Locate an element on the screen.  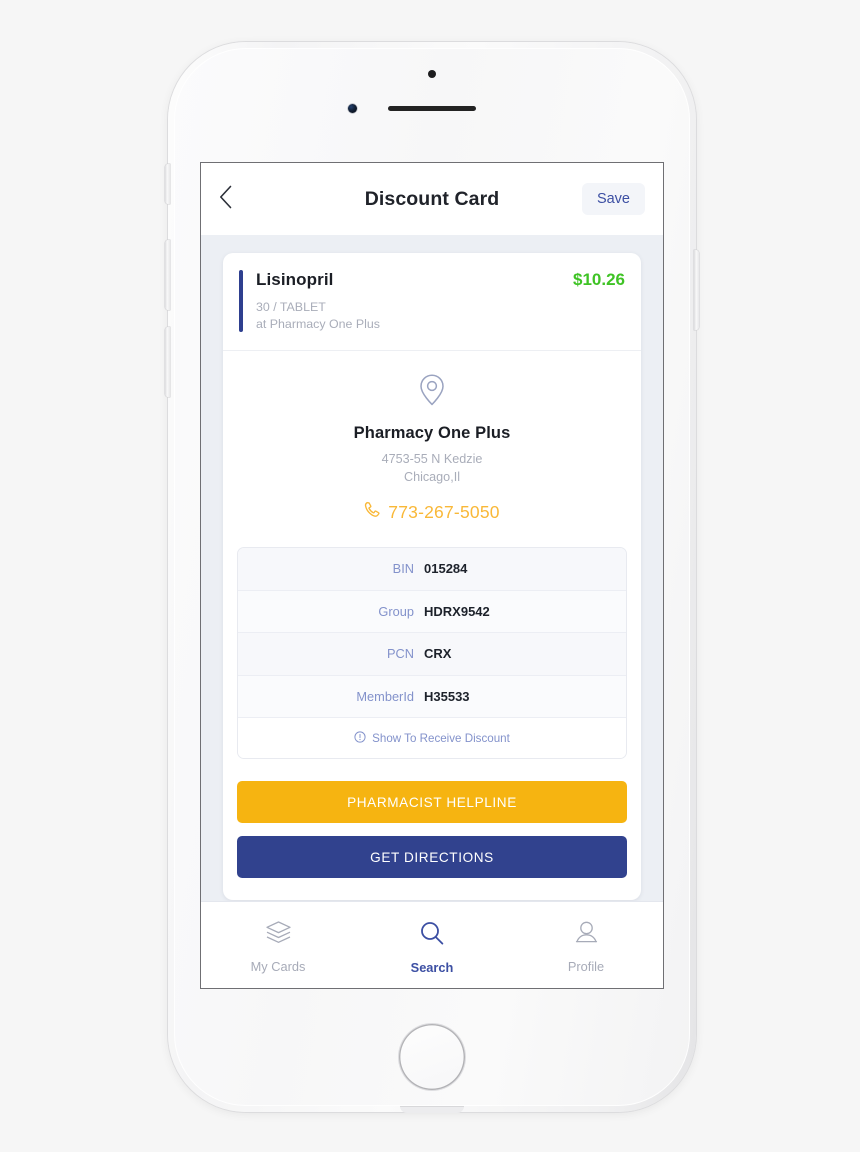
save-button: Save is located at coordinates (613, 199).